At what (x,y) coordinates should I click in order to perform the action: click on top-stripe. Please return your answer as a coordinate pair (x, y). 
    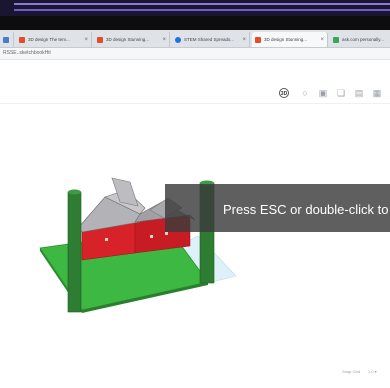
    Looking at the image, I should click on (195, 8).